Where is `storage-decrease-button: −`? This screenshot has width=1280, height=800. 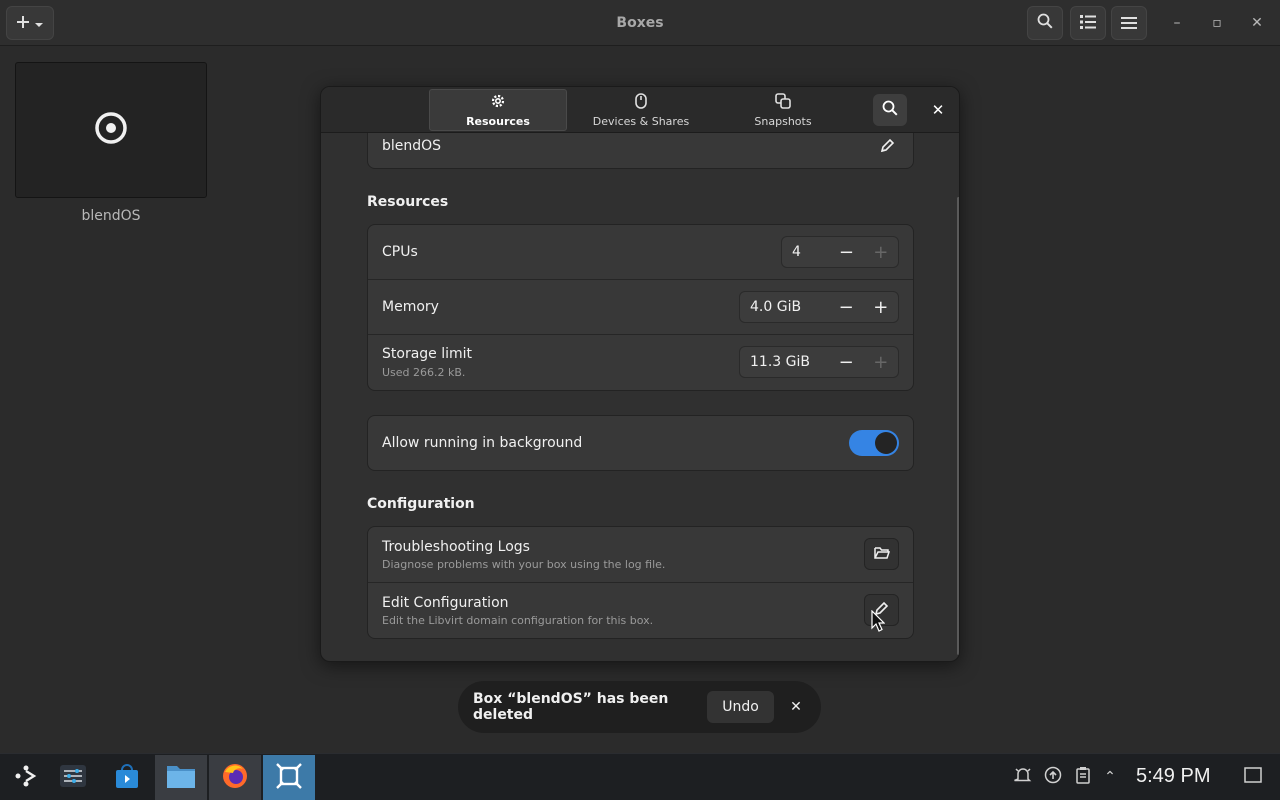 storage-decrease-button: − is located at coordinates (846, 362).